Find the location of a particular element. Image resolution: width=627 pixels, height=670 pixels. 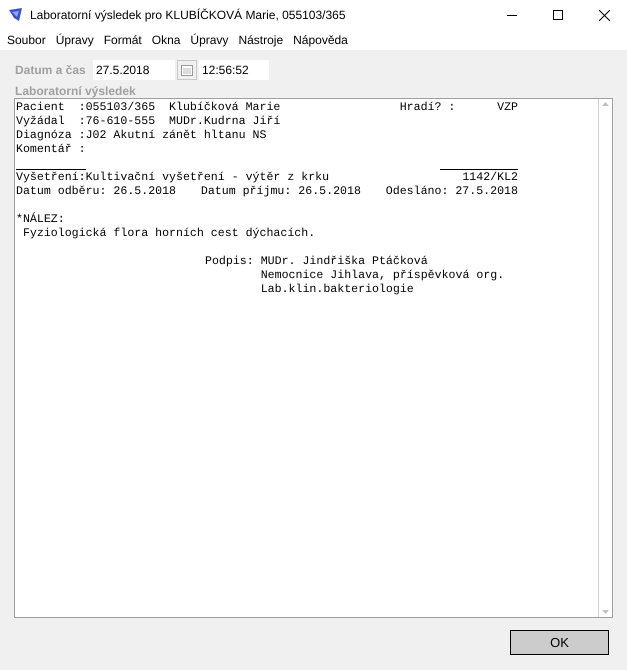

report-text: *NÁLEZ: is located at coordinates (40, 220).